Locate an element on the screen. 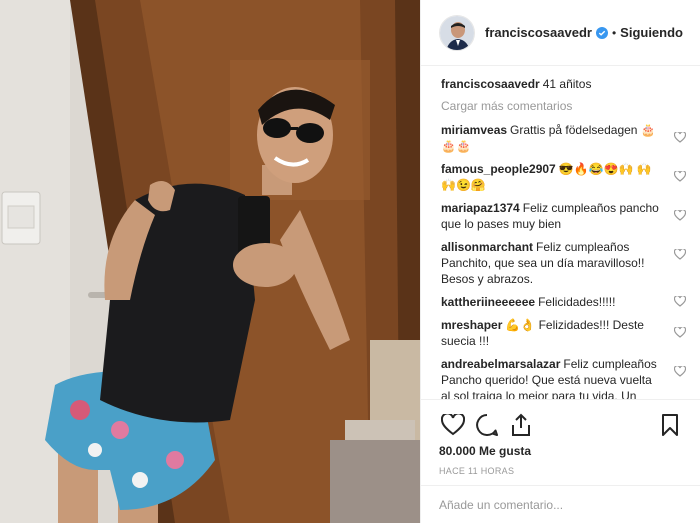 This screenshot has height=523, width=700. comment-username: mariapaz1374 is located at coordinates (480, 208).